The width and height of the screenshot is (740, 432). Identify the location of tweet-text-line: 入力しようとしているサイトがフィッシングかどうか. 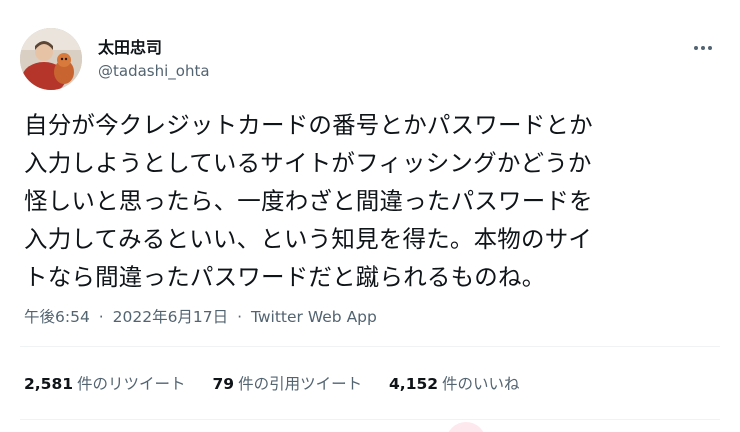
(308, 163).